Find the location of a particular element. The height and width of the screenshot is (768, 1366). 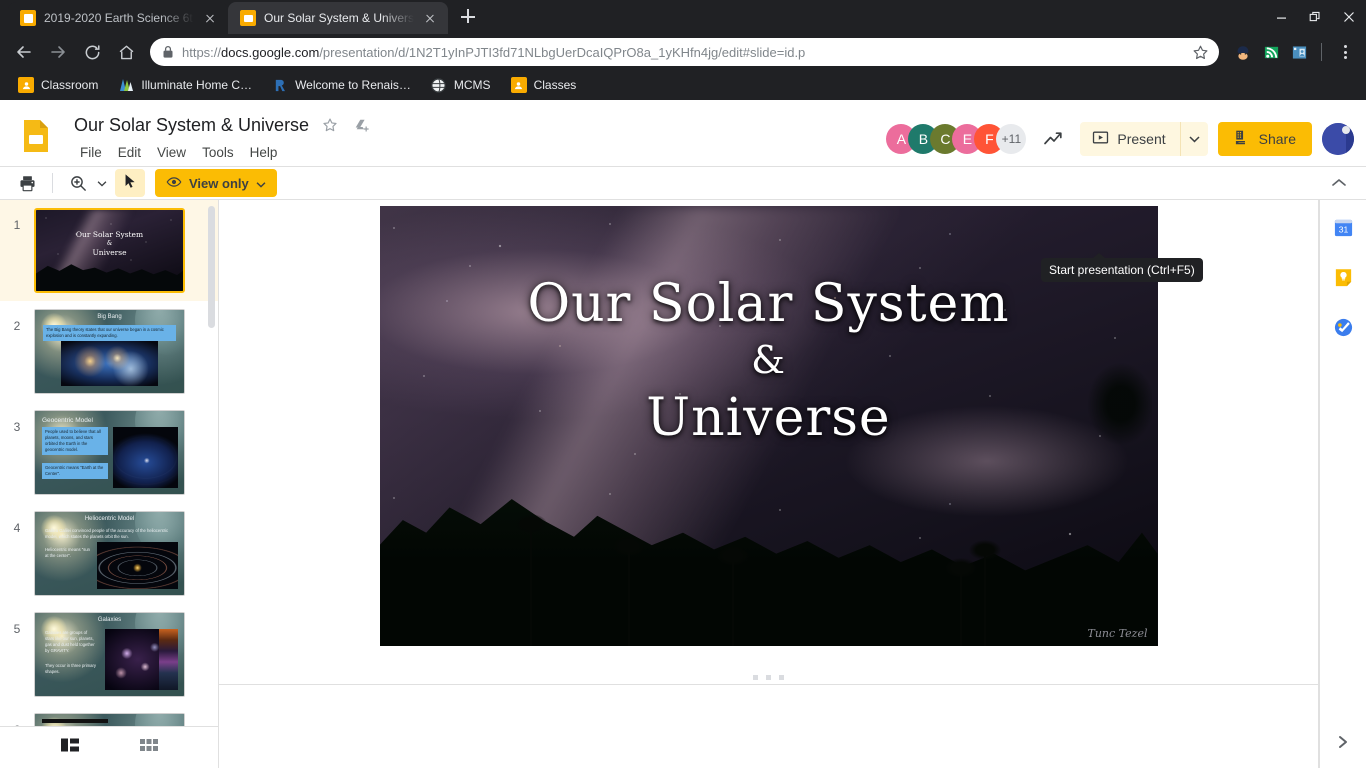

view-only-button: View only is located at coordinates (216, 183).